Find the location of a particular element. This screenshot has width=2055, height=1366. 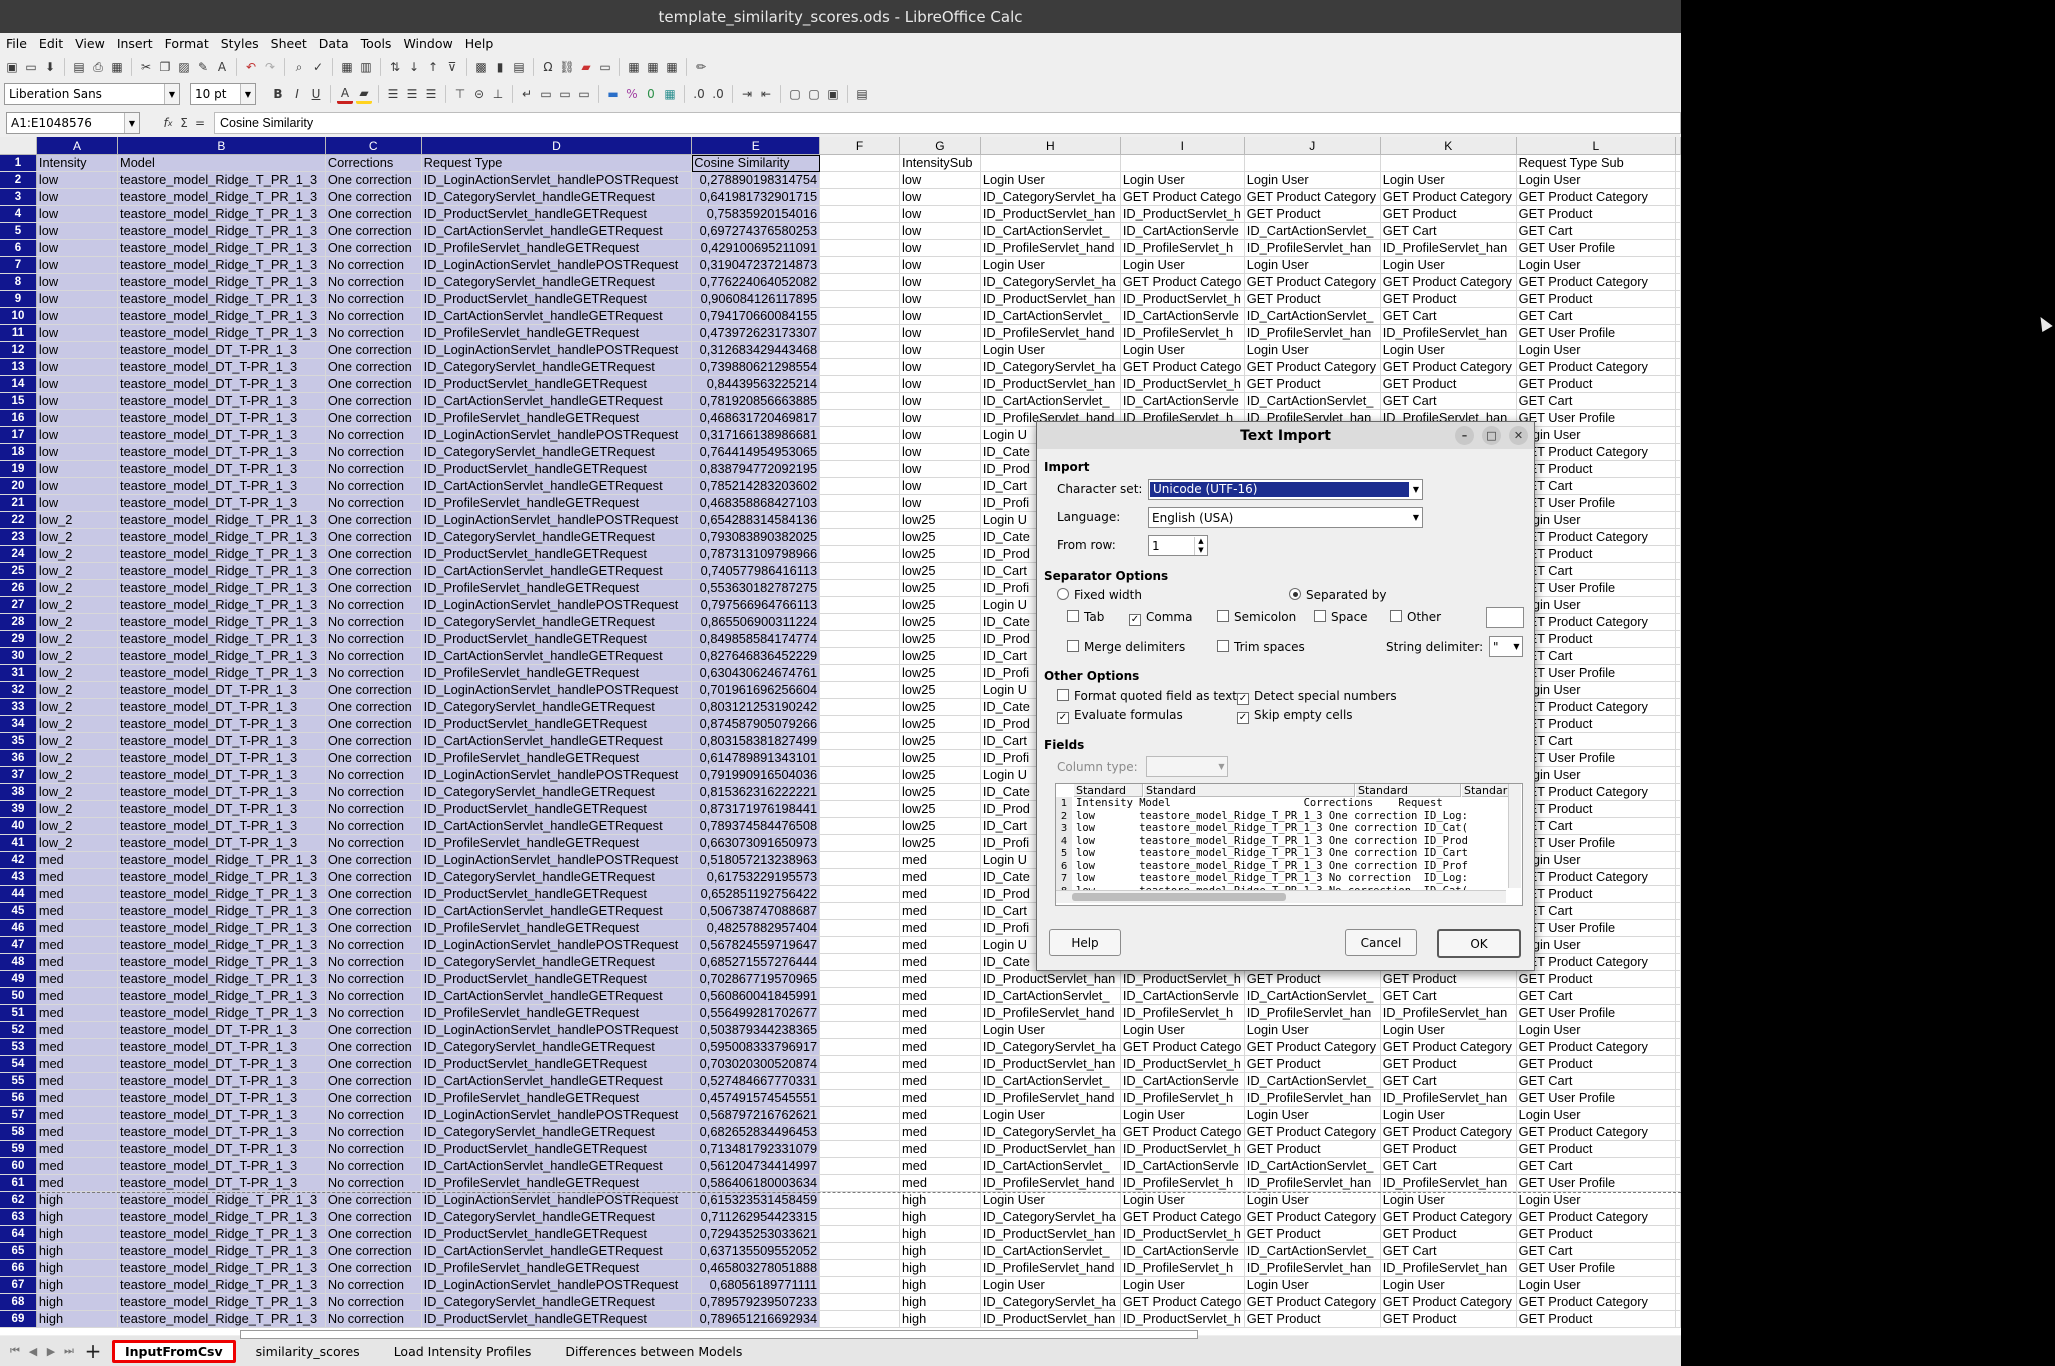

row-header: 61 is located at coordinates (18, 1183).